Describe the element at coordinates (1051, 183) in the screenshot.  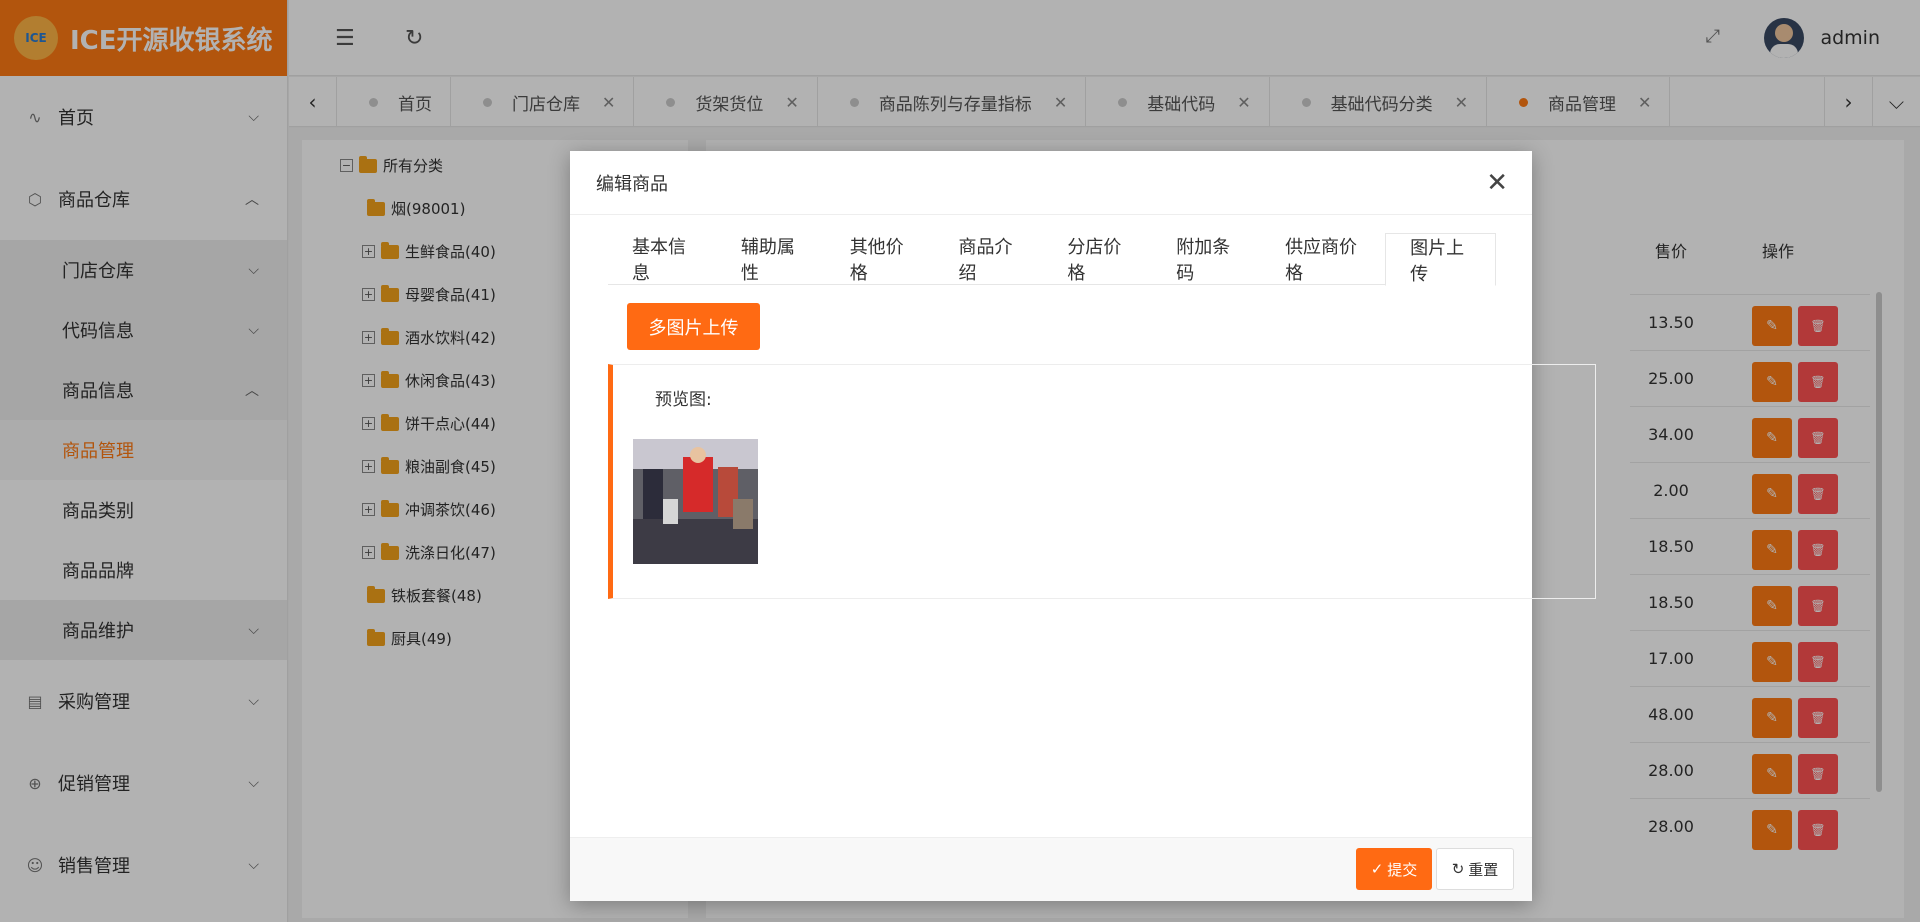
I see `dialog-header: 编辑商品 ✕` at that location.